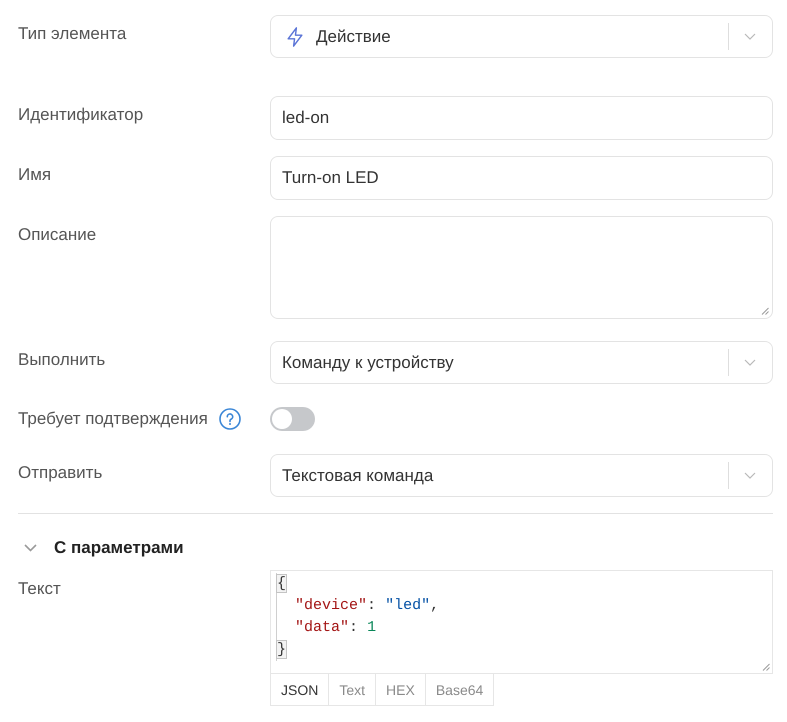  I want to click on dropdown: Команду к устройству, so click(521, 362).